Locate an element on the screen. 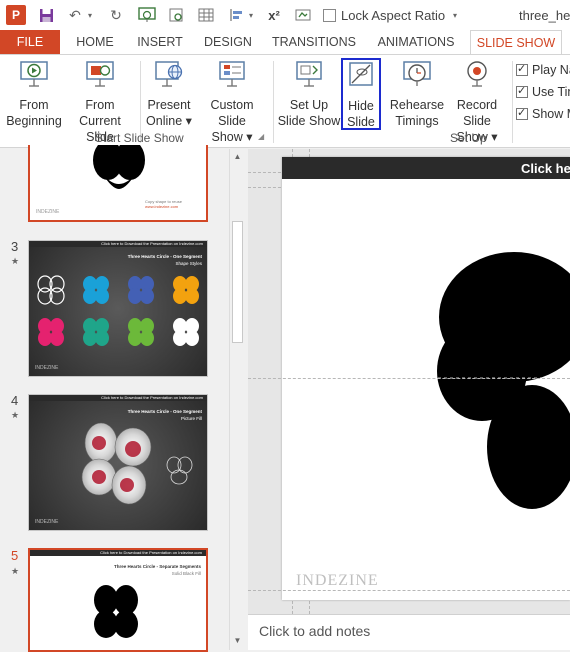  tab-transitions: TRANSITIONS is located at coordinates (314, 42).